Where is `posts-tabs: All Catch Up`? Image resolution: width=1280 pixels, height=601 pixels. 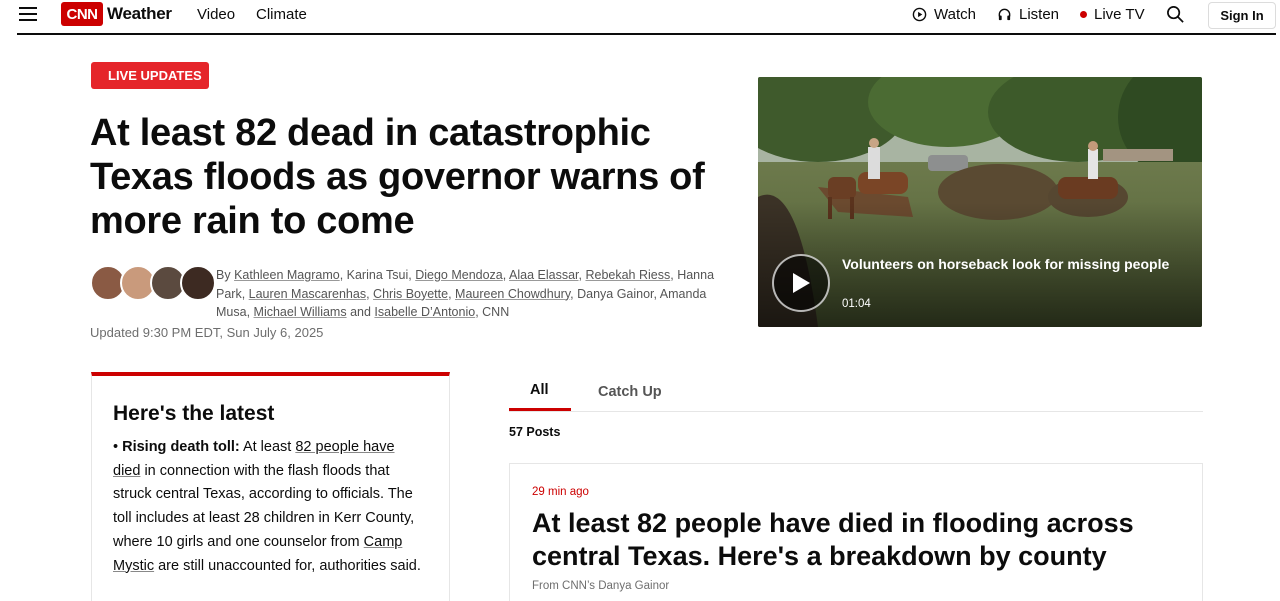 posts-tabs: All Catch Up is located at coordinates (856, 391).